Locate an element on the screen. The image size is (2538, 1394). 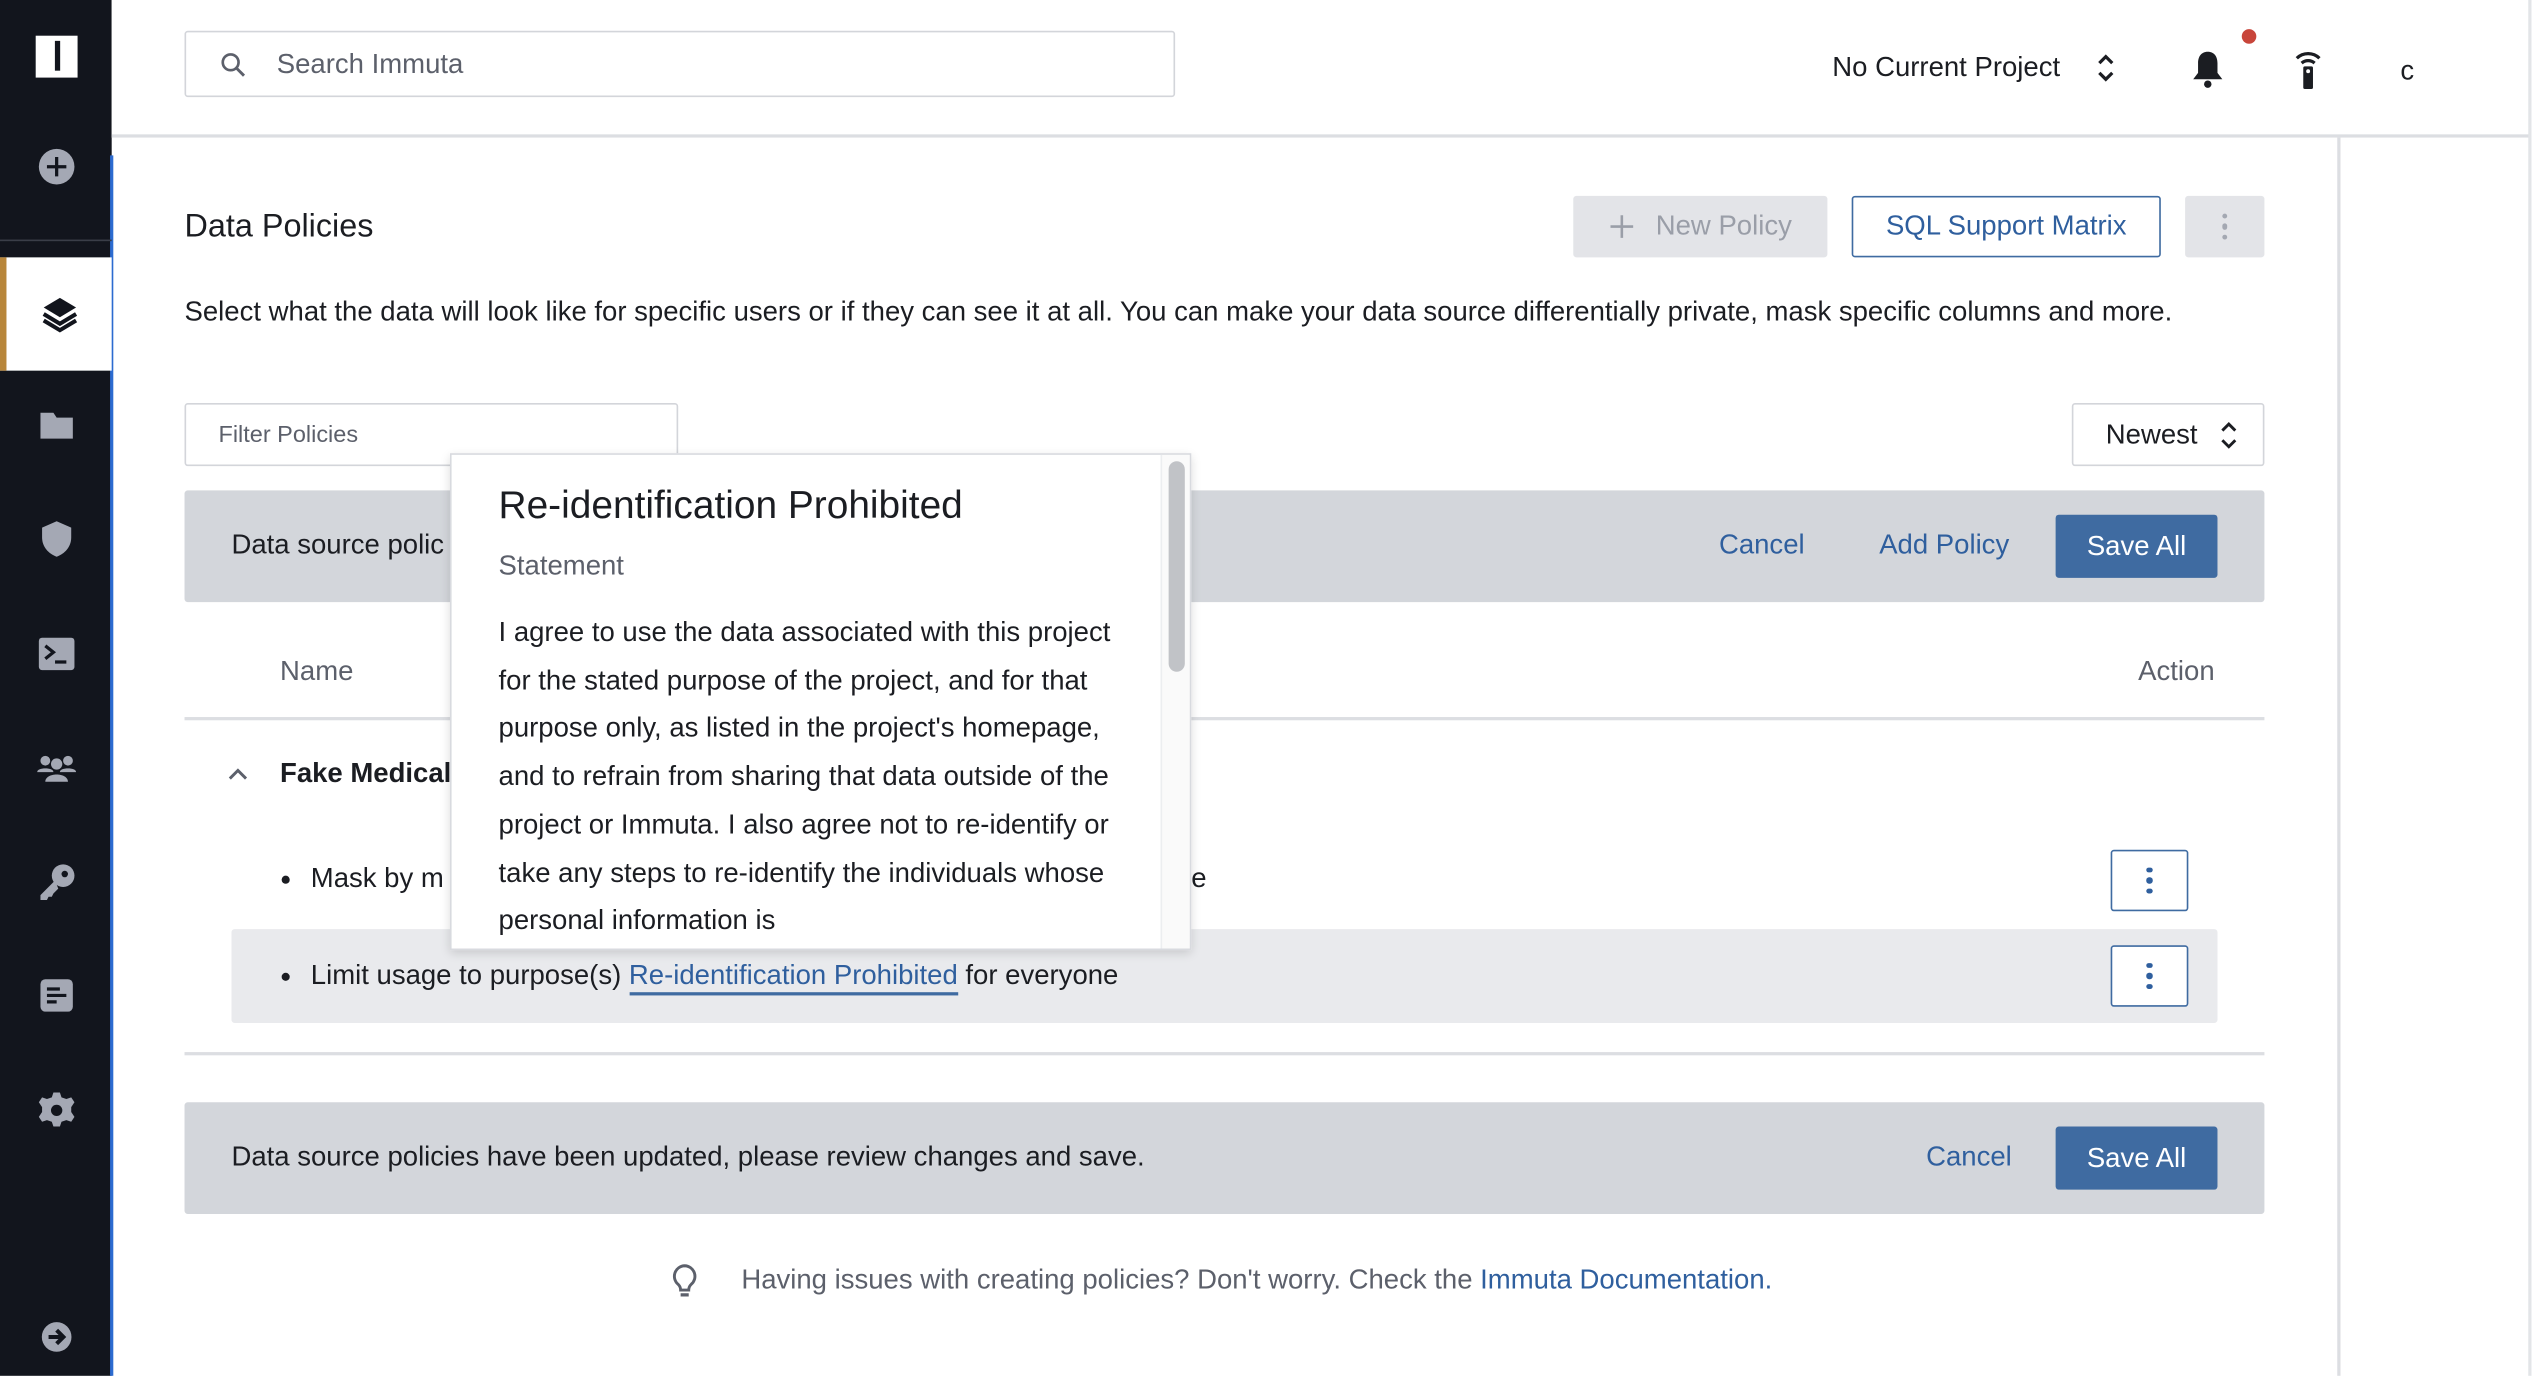
users-icon is located at coordinates (56, 768).